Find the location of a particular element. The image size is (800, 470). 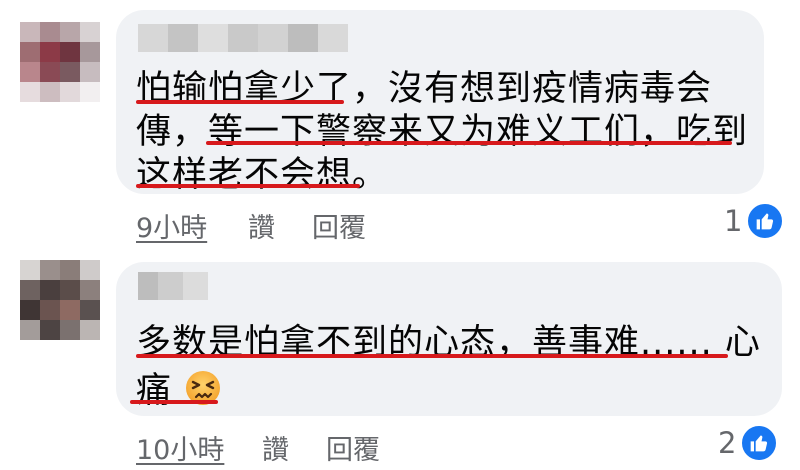

comment-timestamp: 10小時 is located at coordinates (180, 447).